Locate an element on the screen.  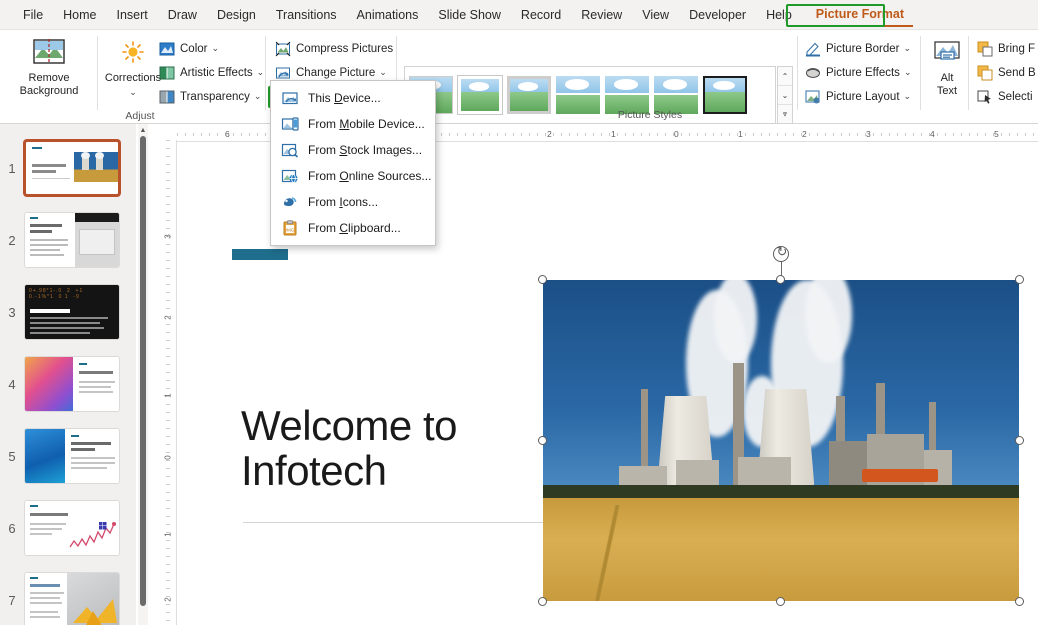
slide-thumbnail-row: 6 is located at coordinates (68, 528).